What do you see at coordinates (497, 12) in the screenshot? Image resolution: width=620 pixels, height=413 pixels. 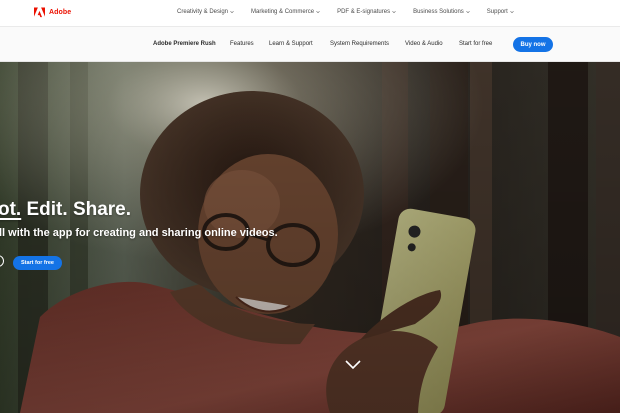 I see `menu-label: Support` at bounding box center [497, 12].